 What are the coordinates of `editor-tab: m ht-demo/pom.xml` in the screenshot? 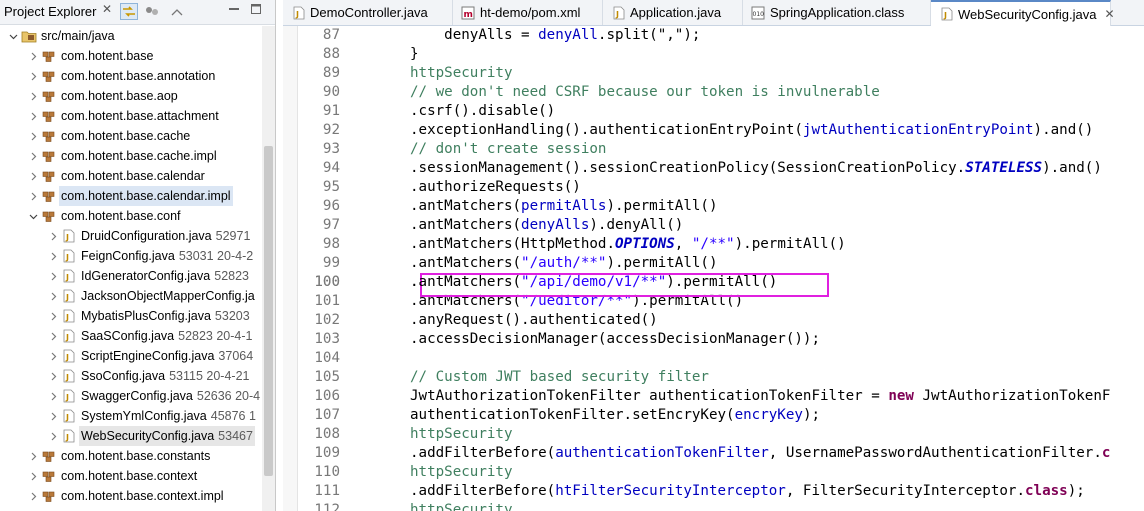 It's located at (528, 12).